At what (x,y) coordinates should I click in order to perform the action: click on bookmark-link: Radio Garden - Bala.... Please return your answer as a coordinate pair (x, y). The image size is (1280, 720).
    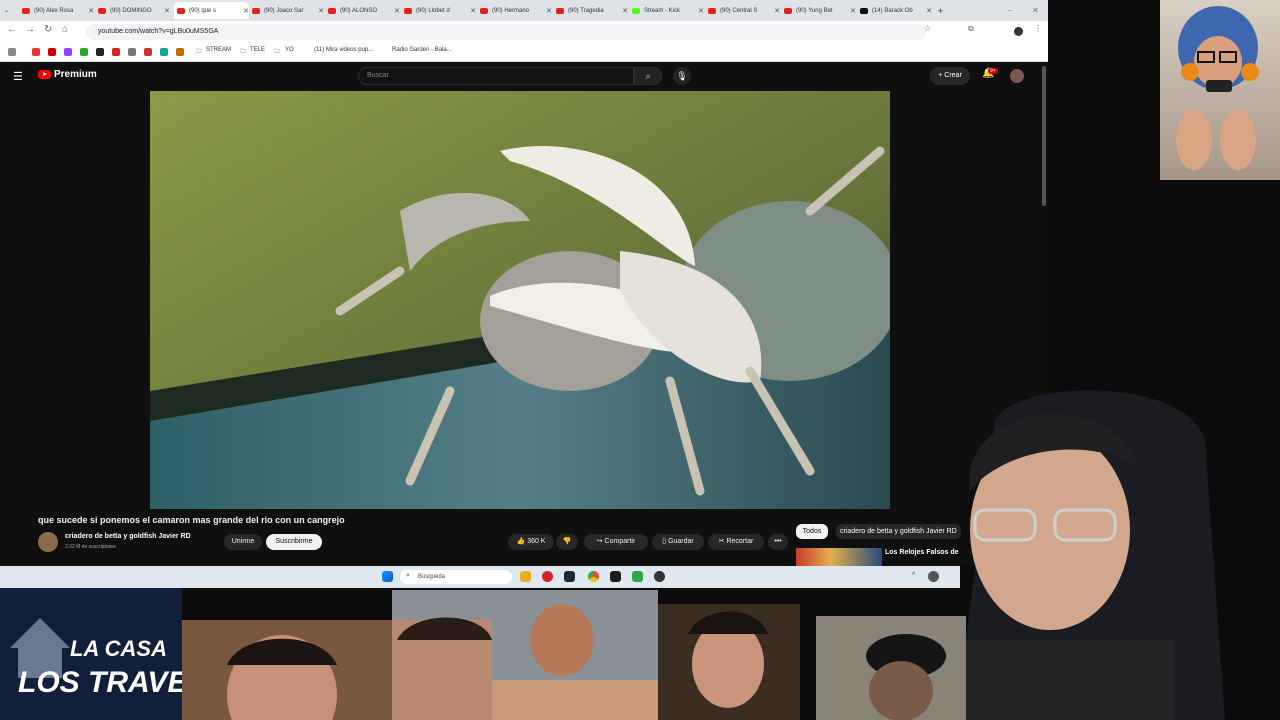
    Looking at the image, I should click on (422, 50).